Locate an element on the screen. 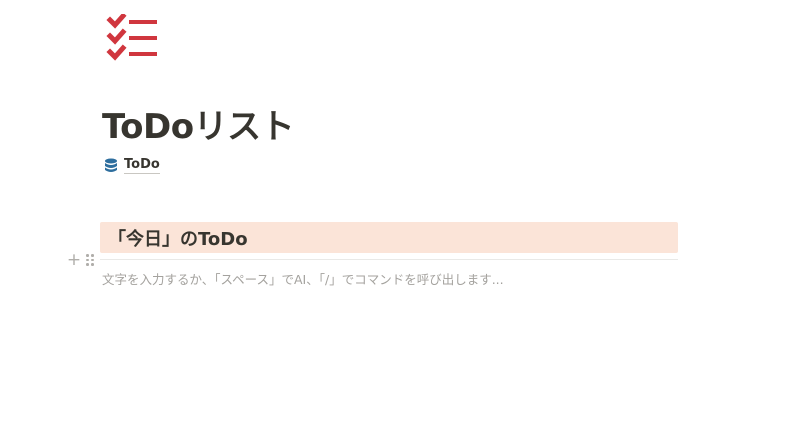 Image resolution: width=800 pixels, height=421 pixels. database-icon is located at coordinates (111, 165).